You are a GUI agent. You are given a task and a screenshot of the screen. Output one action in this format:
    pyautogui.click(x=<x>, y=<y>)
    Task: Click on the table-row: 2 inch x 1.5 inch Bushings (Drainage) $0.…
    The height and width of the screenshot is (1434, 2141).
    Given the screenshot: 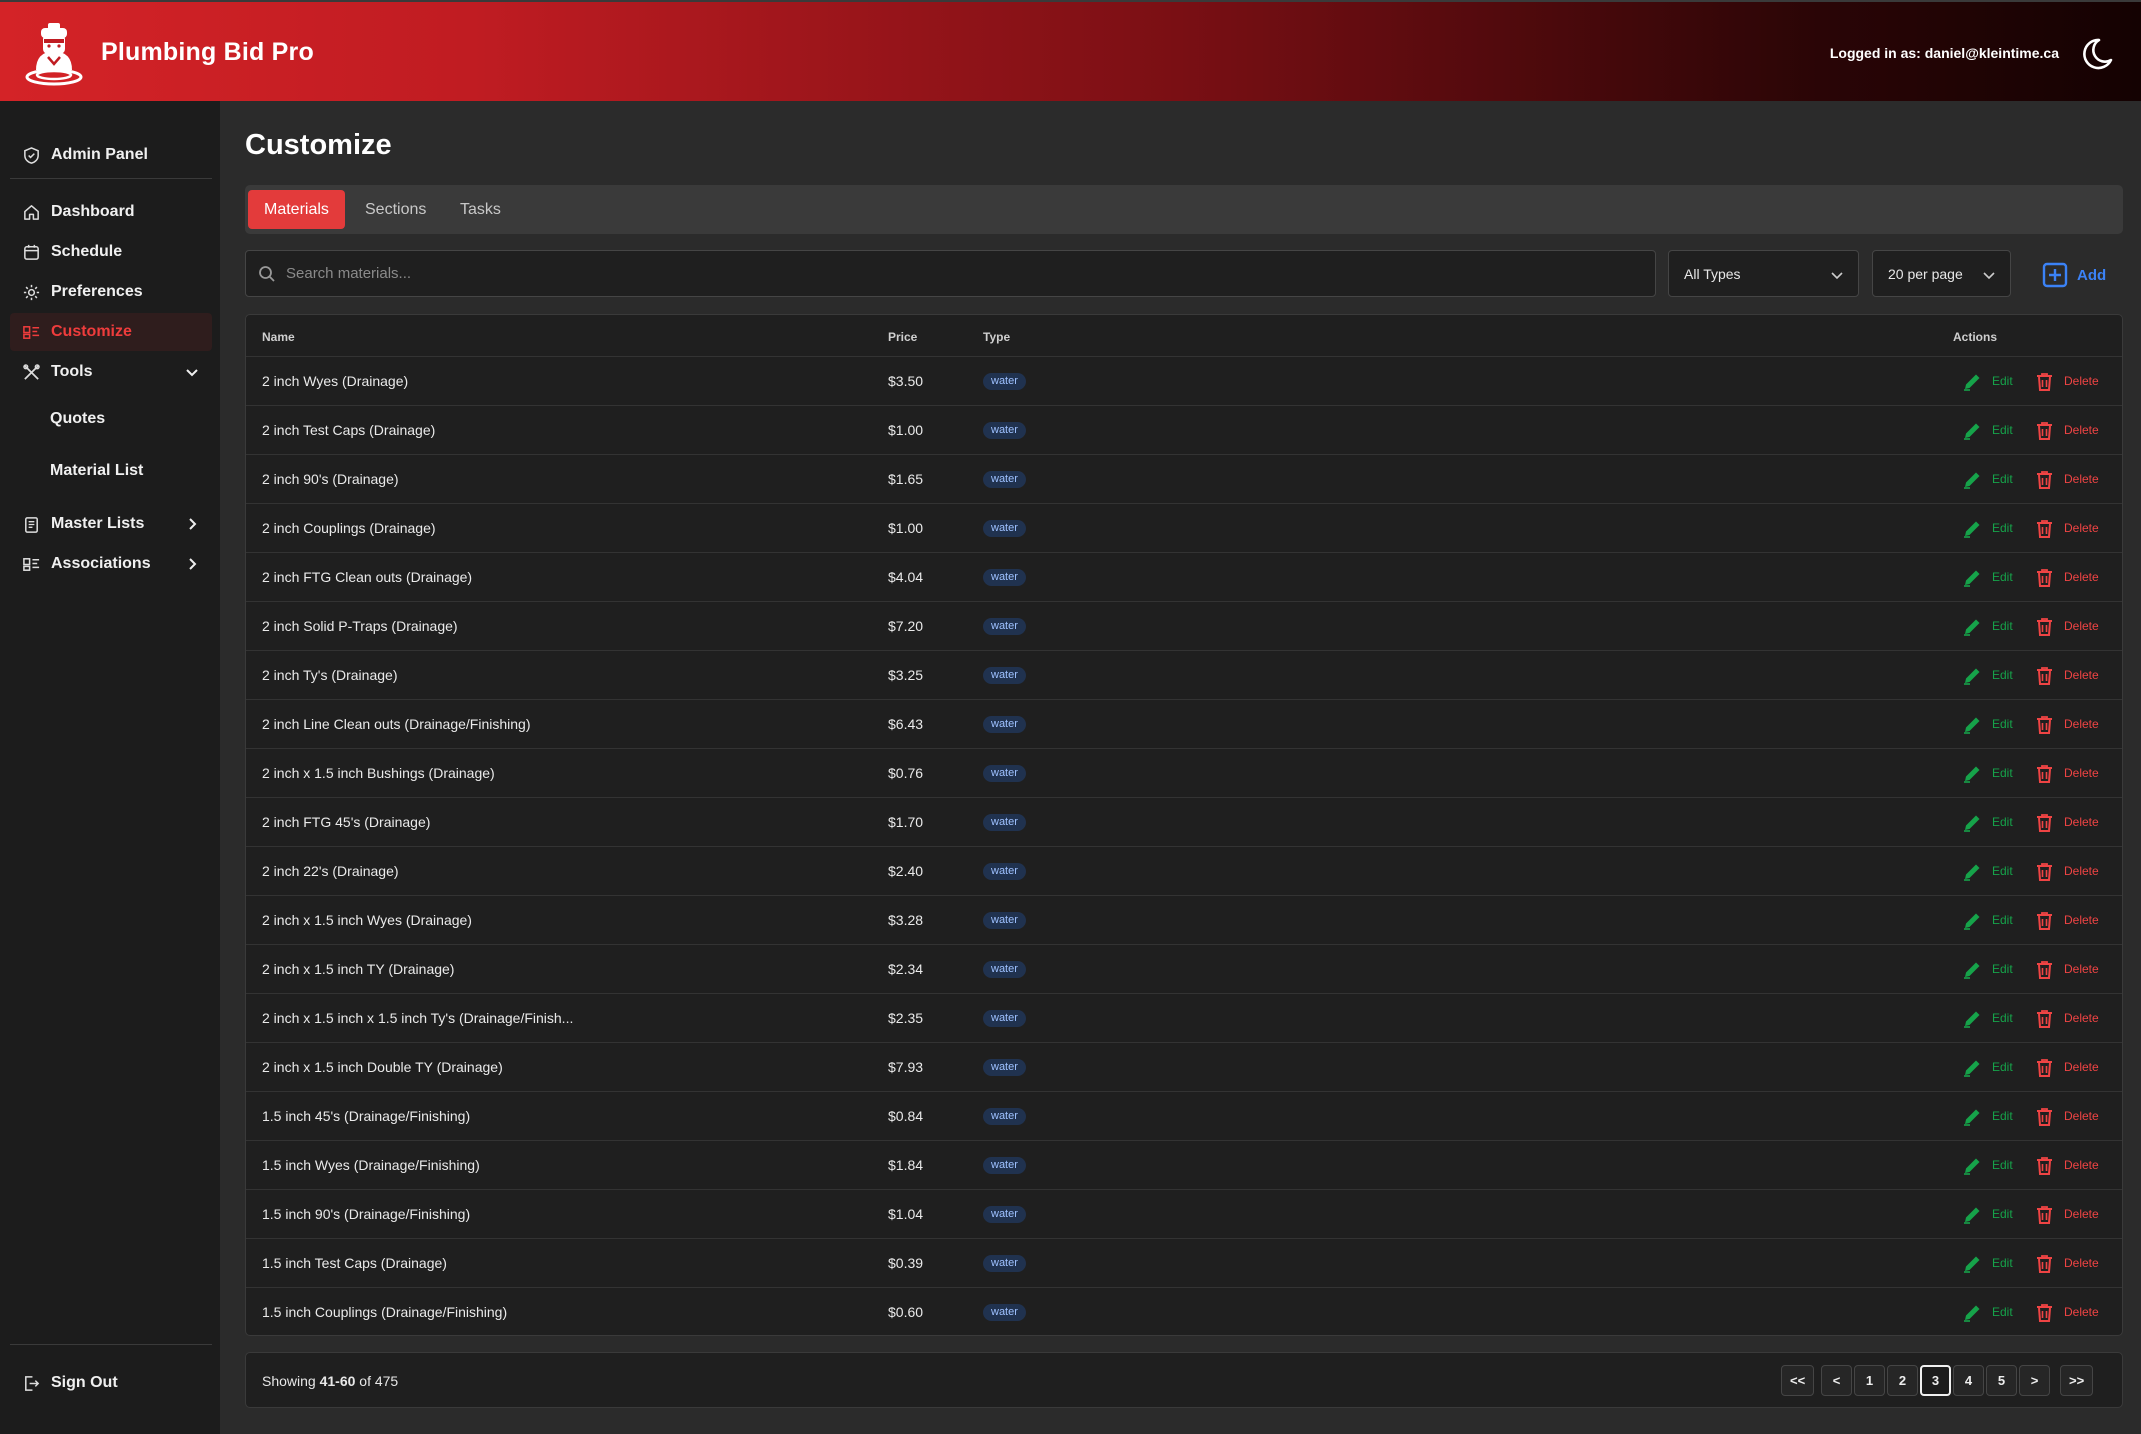 What is the action you would take?
    pyautogui.click(x=1184, y=772)
    